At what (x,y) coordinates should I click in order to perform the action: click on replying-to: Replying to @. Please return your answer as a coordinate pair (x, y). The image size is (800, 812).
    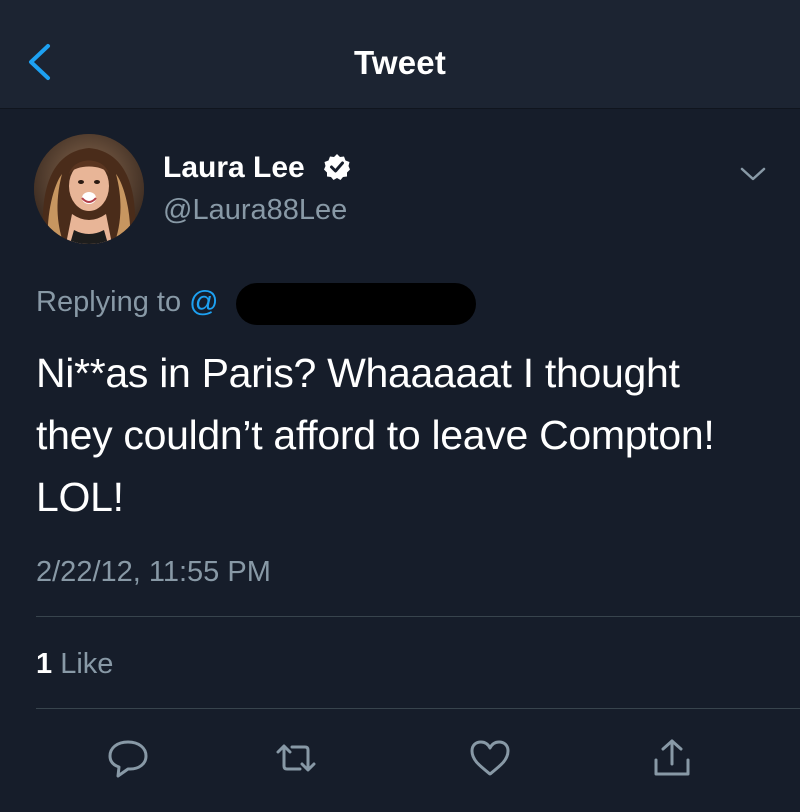
    Looking at the image, I should click on (127, 302).